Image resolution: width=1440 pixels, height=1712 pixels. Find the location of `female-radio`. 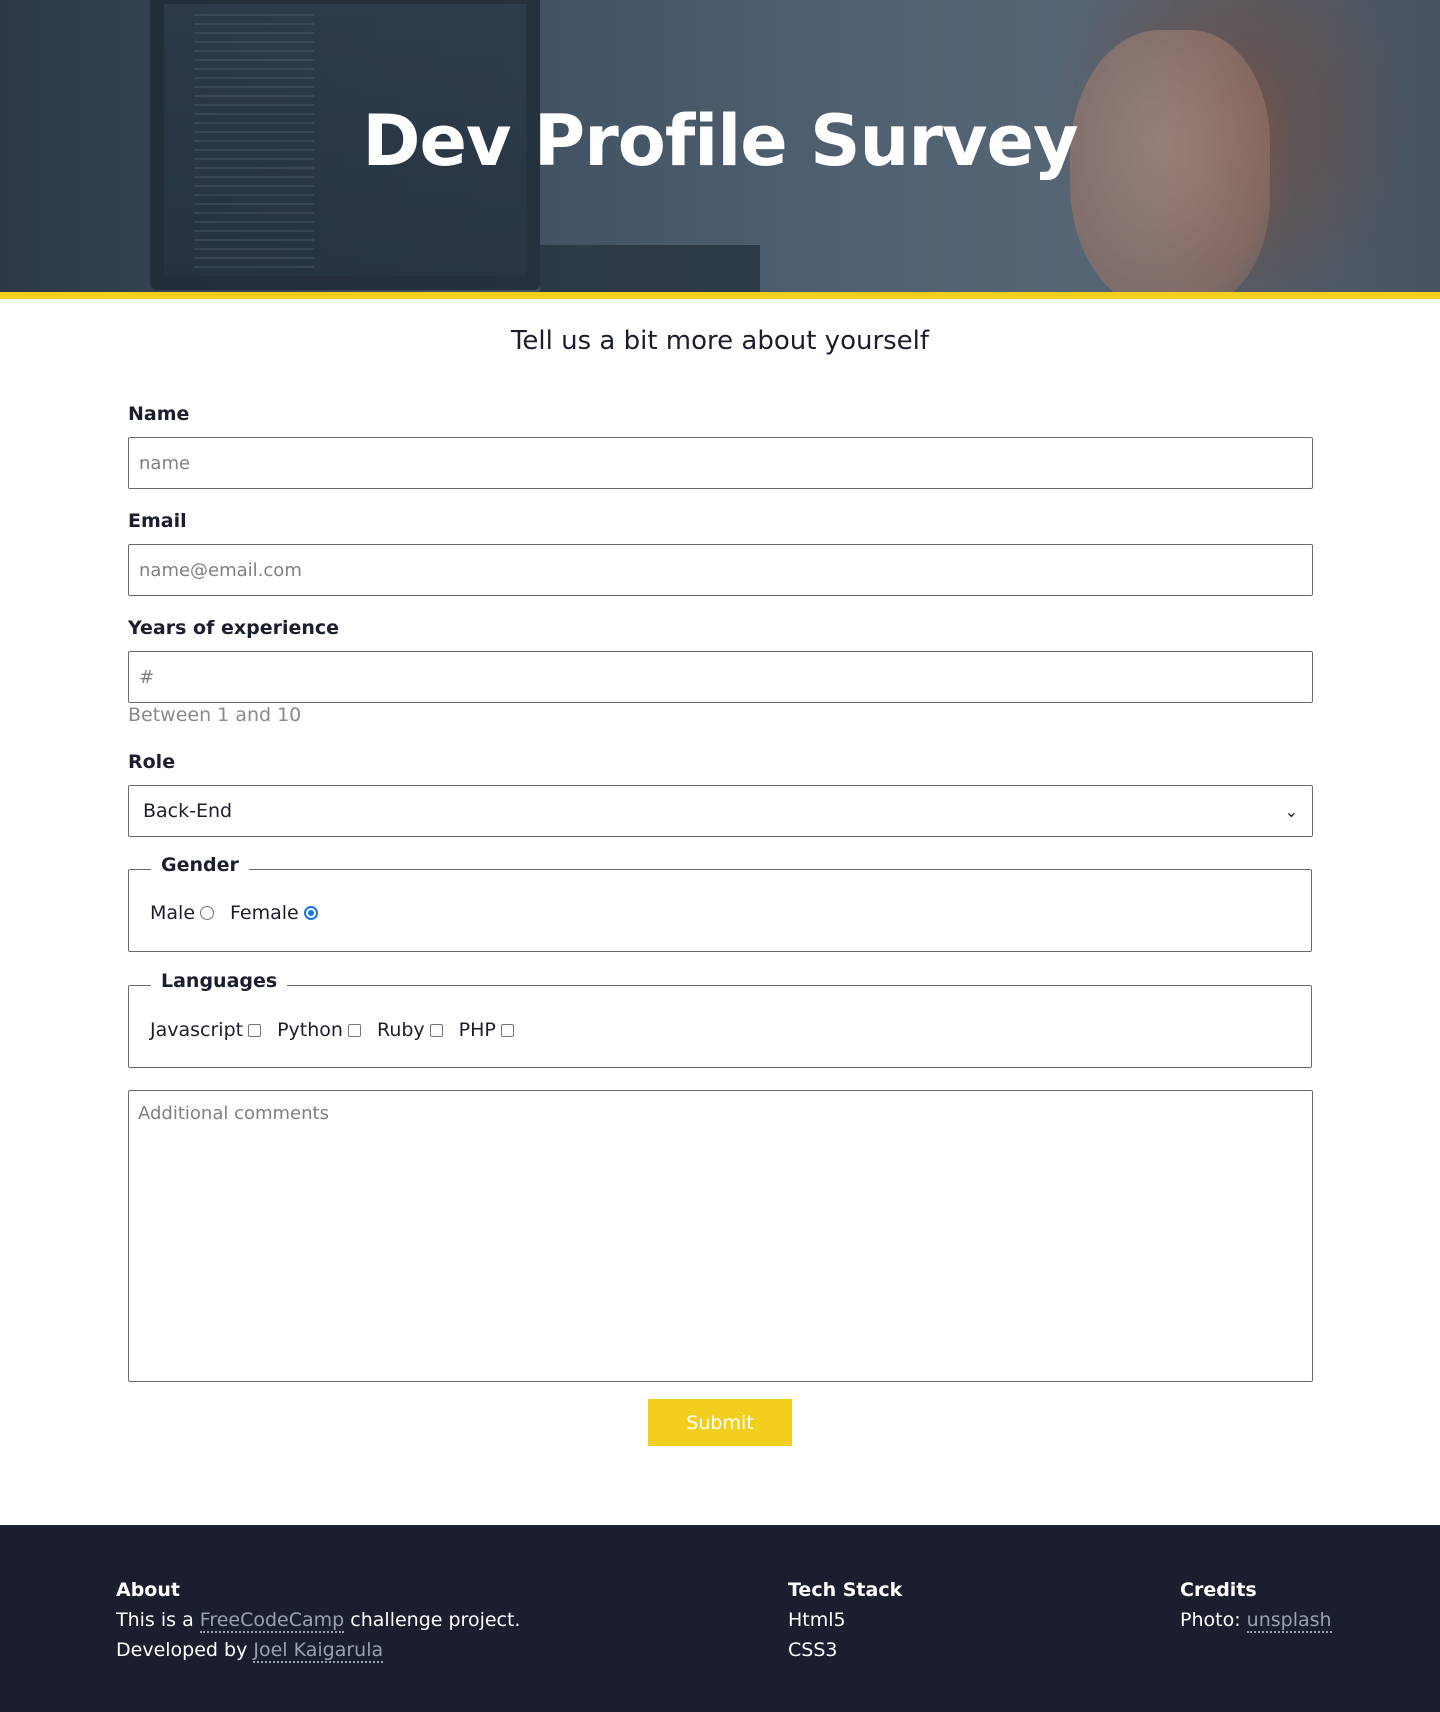

female-radio is located at coordinates (310, 913).